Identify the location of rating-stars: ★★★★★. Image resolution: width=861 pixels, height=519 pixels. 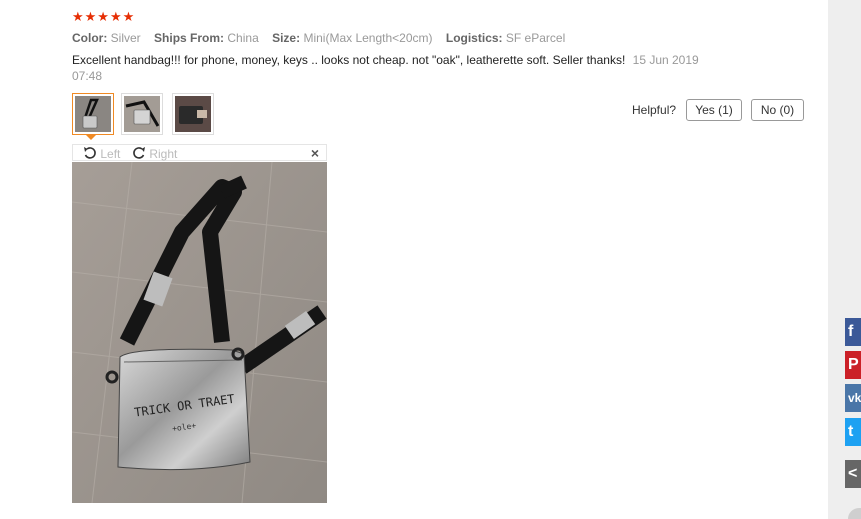
(104, 16).